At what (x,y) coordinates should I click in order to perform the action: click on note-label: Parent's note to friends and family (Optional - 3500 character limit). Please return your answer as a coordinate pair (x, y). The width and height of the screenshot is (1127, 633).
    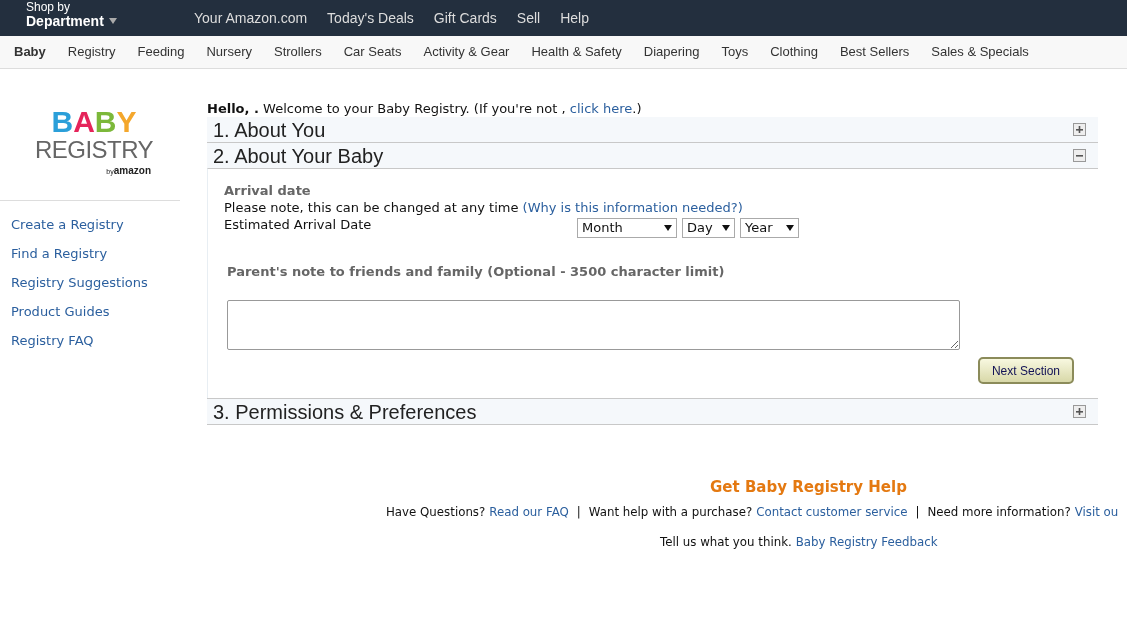
    Looking at the image, I should click on (476, 272).